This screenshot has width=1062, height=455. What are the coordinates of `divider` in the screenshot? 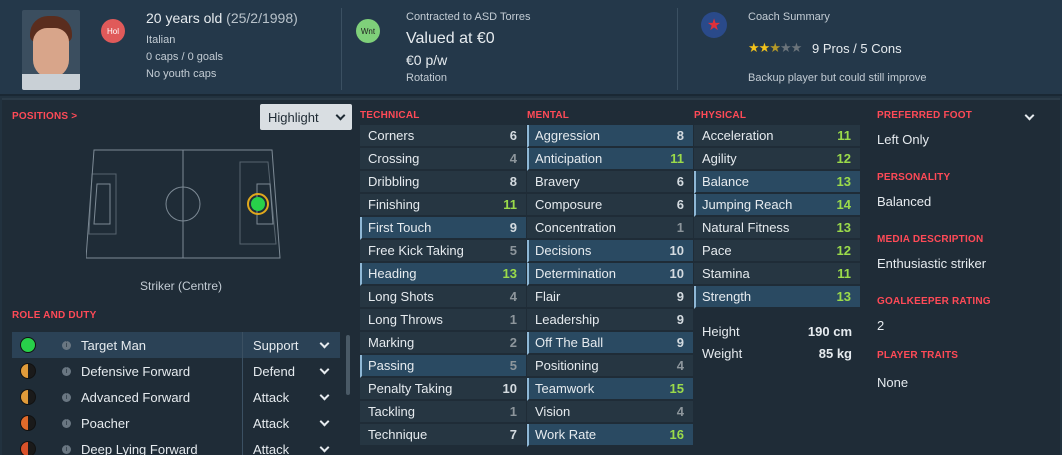 It's located at (341, 49).